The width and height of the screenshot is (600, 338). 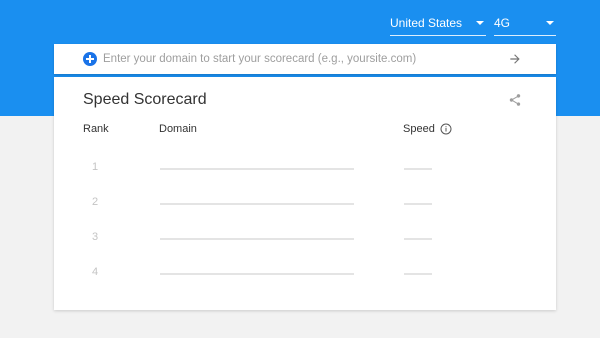 I want to click on network-select: 4G, so click(x=525, y=23).